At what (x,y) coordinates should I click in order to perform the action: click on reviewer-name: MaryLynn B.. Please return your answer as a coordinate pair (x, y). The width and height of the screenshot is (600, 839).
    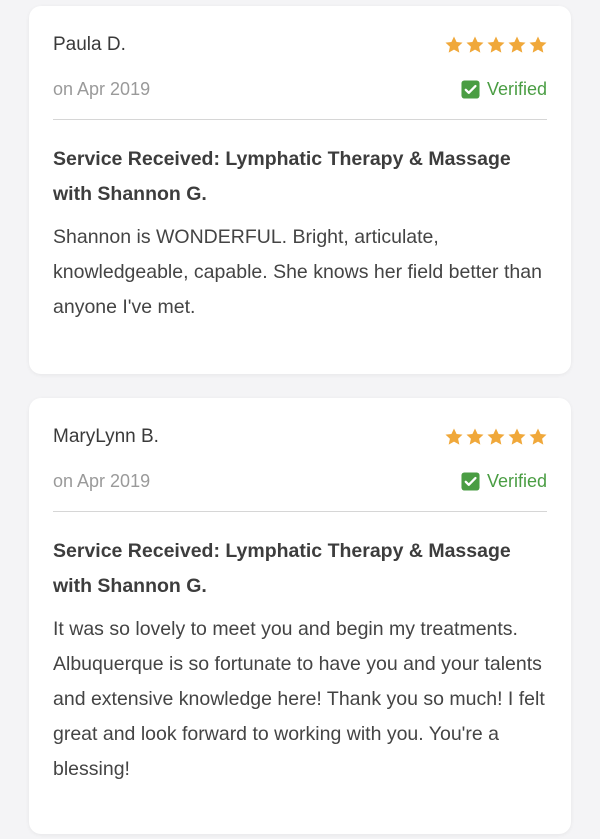
    Looking at the image, I should click on (106, 436).